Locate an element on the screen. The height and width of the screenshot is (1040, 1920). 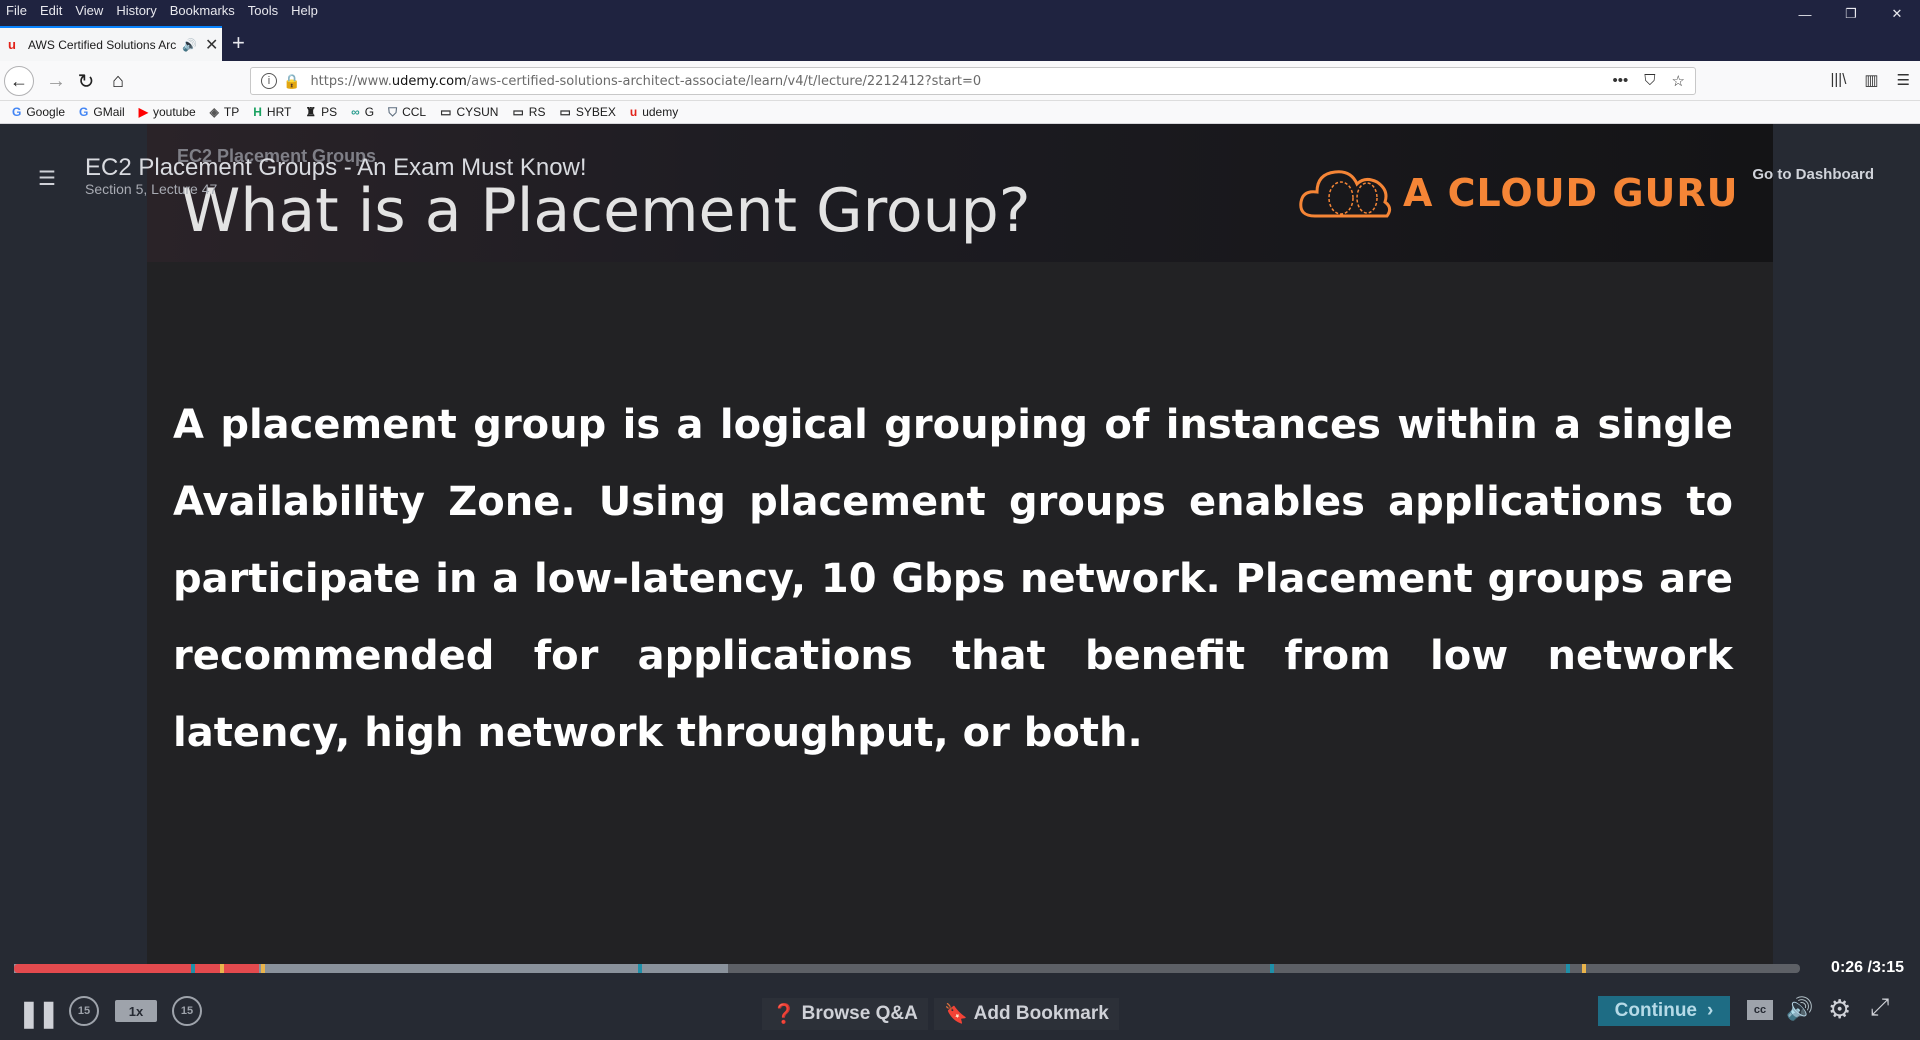
sidebar-icon: ▥ is located at coordinates (1871, 80).